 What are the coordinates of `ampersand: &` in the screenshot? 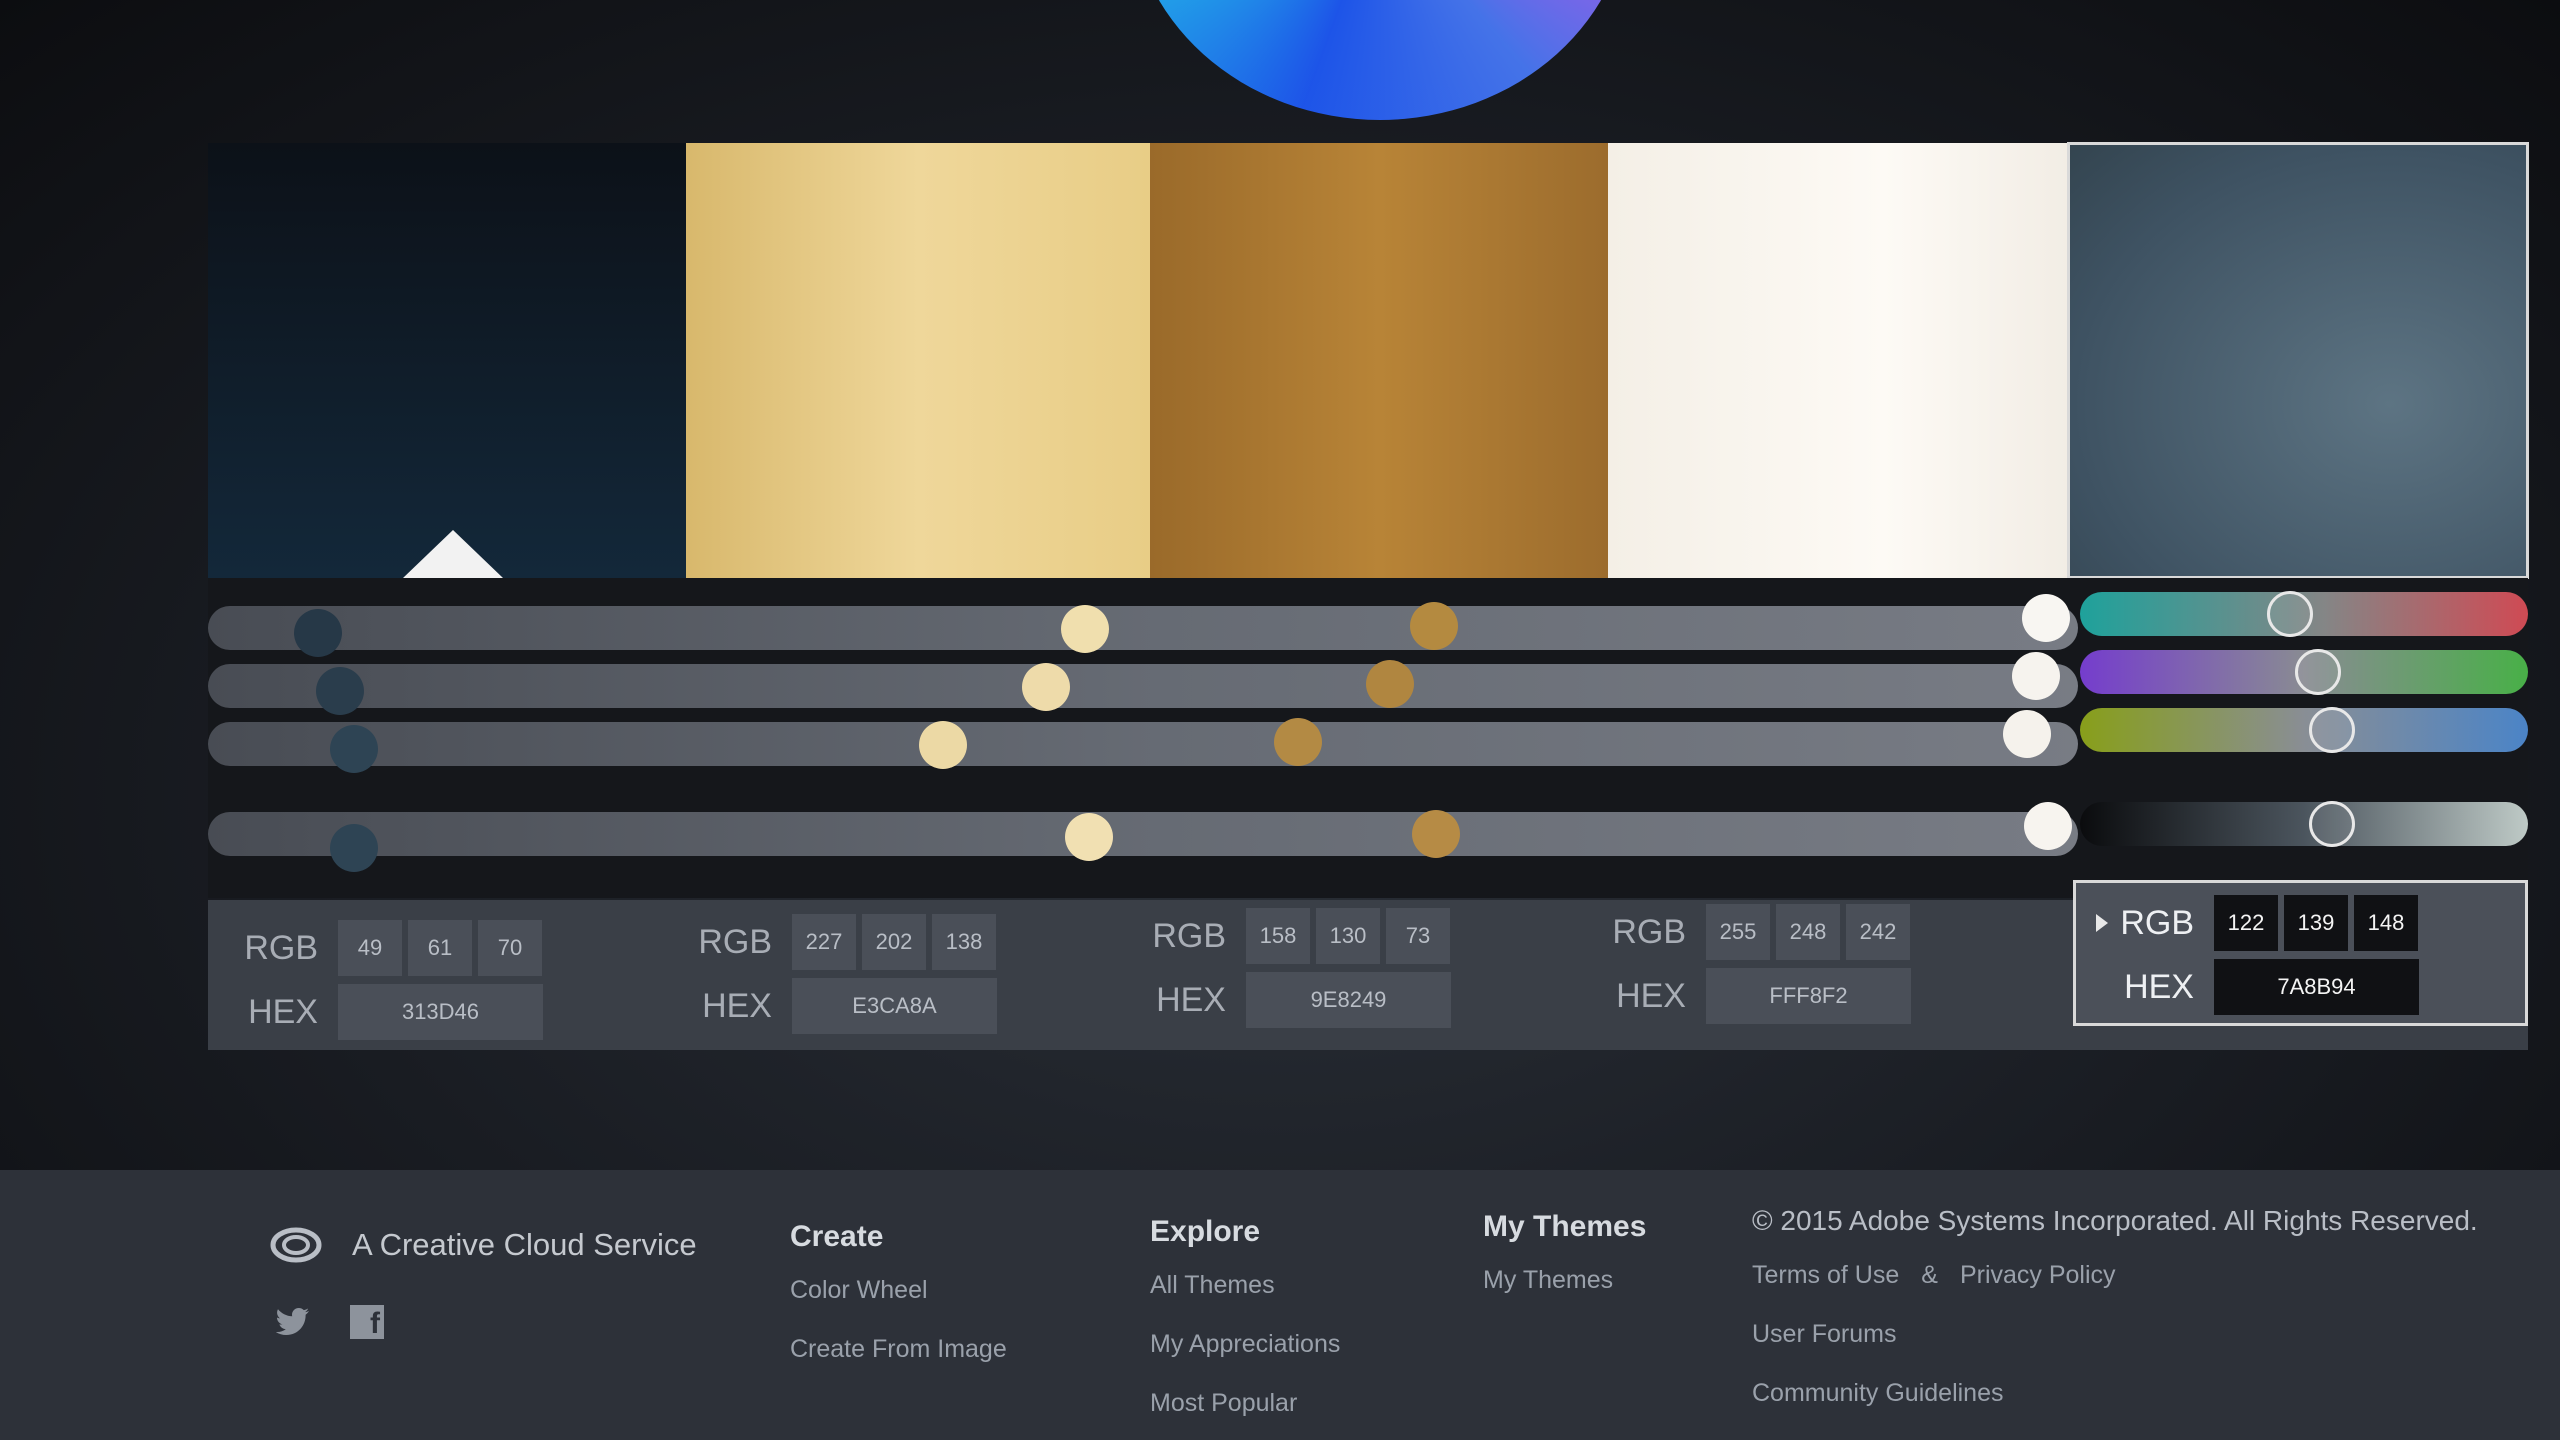 It's located at (1929, 1275).